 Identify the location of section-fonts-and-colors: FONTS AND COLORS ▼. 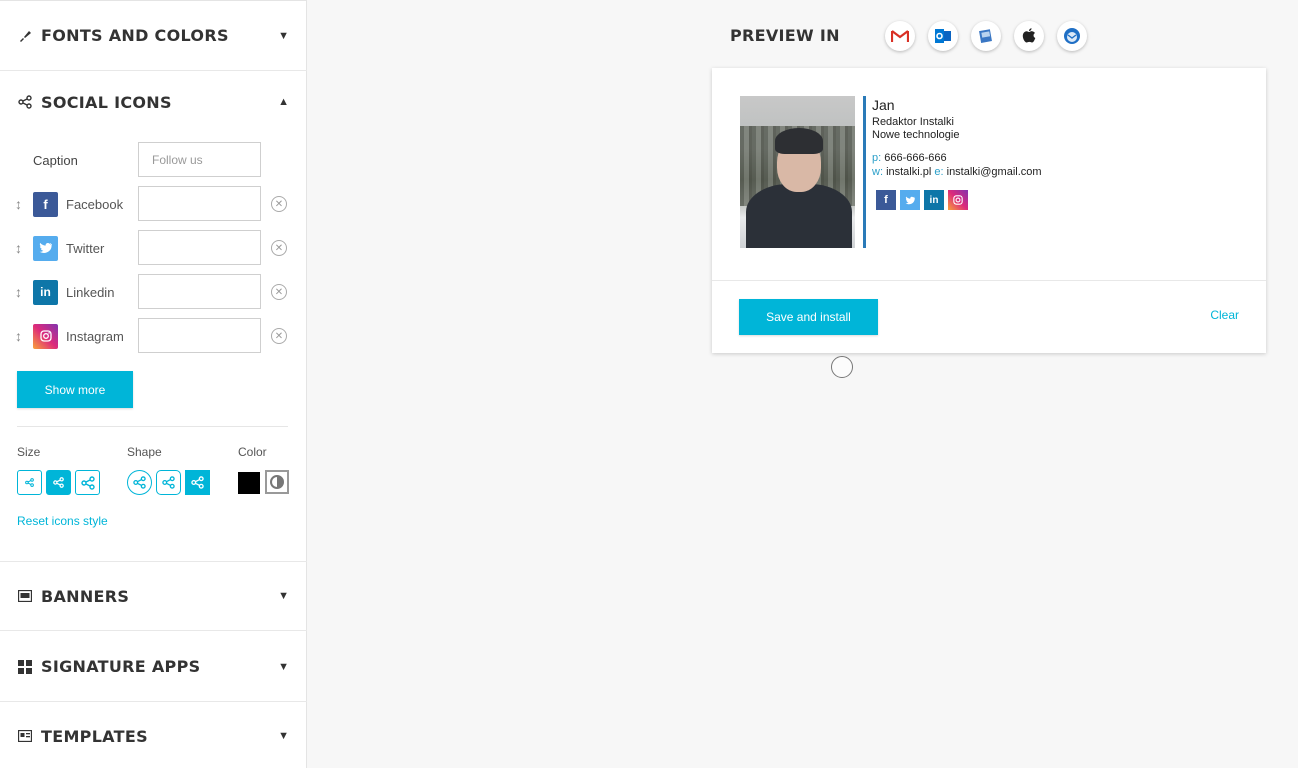
(153, 36).